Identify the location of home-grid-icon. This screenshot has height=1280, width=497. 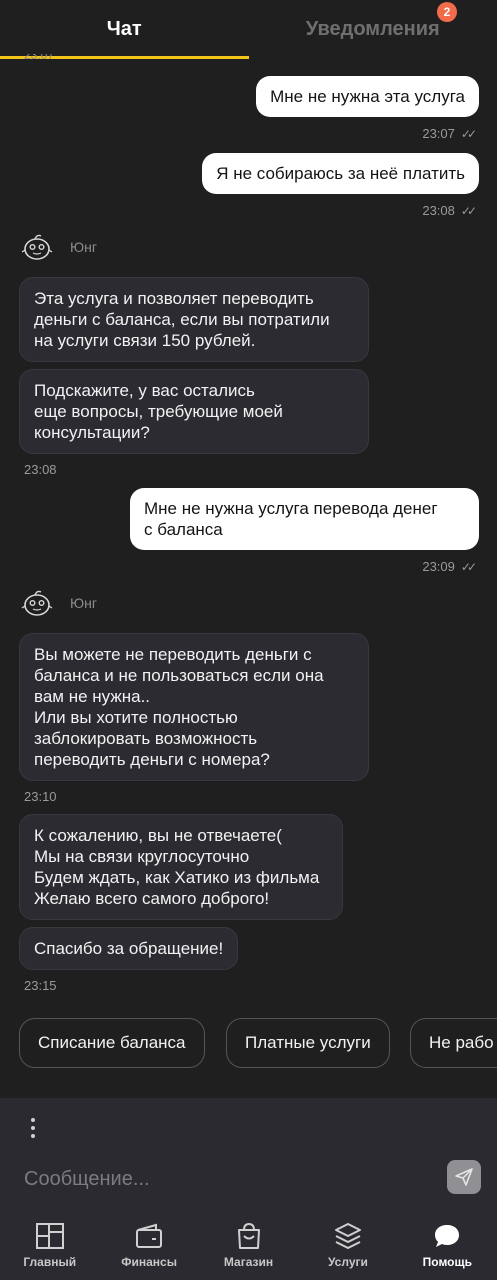
(49, 1236).